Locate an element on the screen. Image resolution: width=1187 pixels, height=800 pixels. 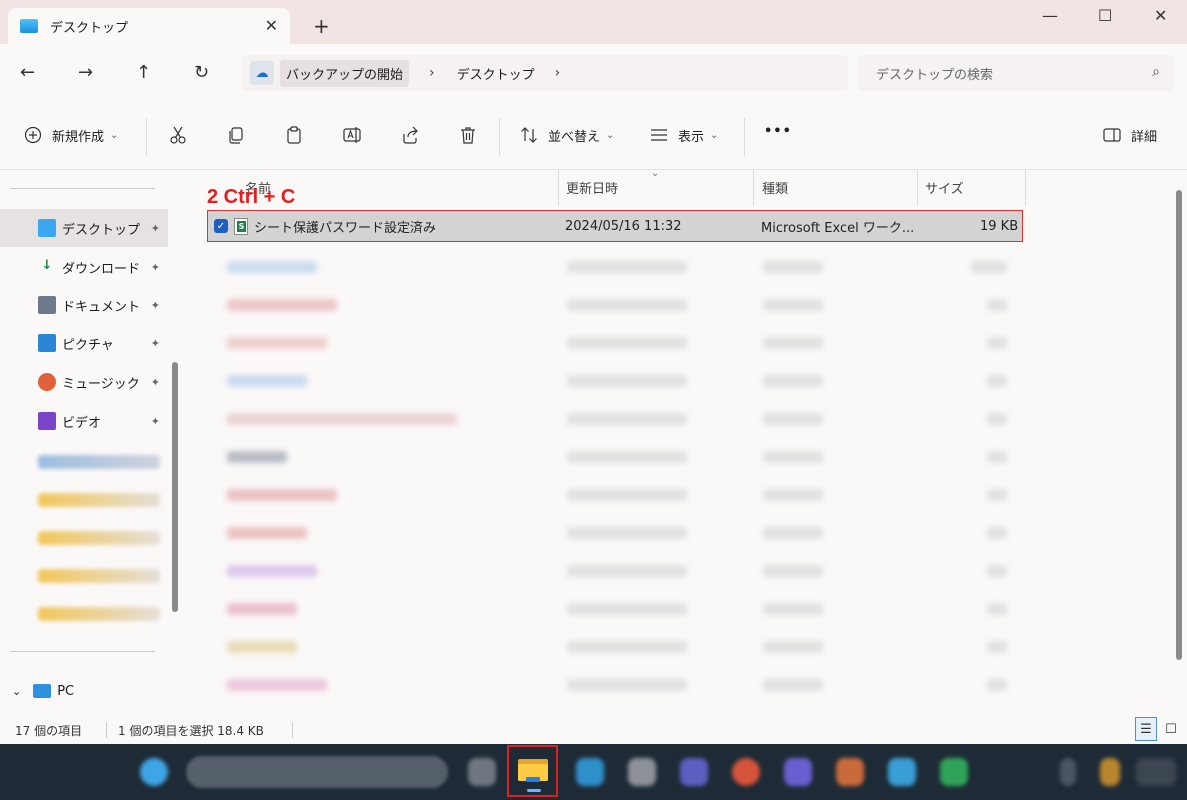
view-list-icon is located at coordinates (659, 135).